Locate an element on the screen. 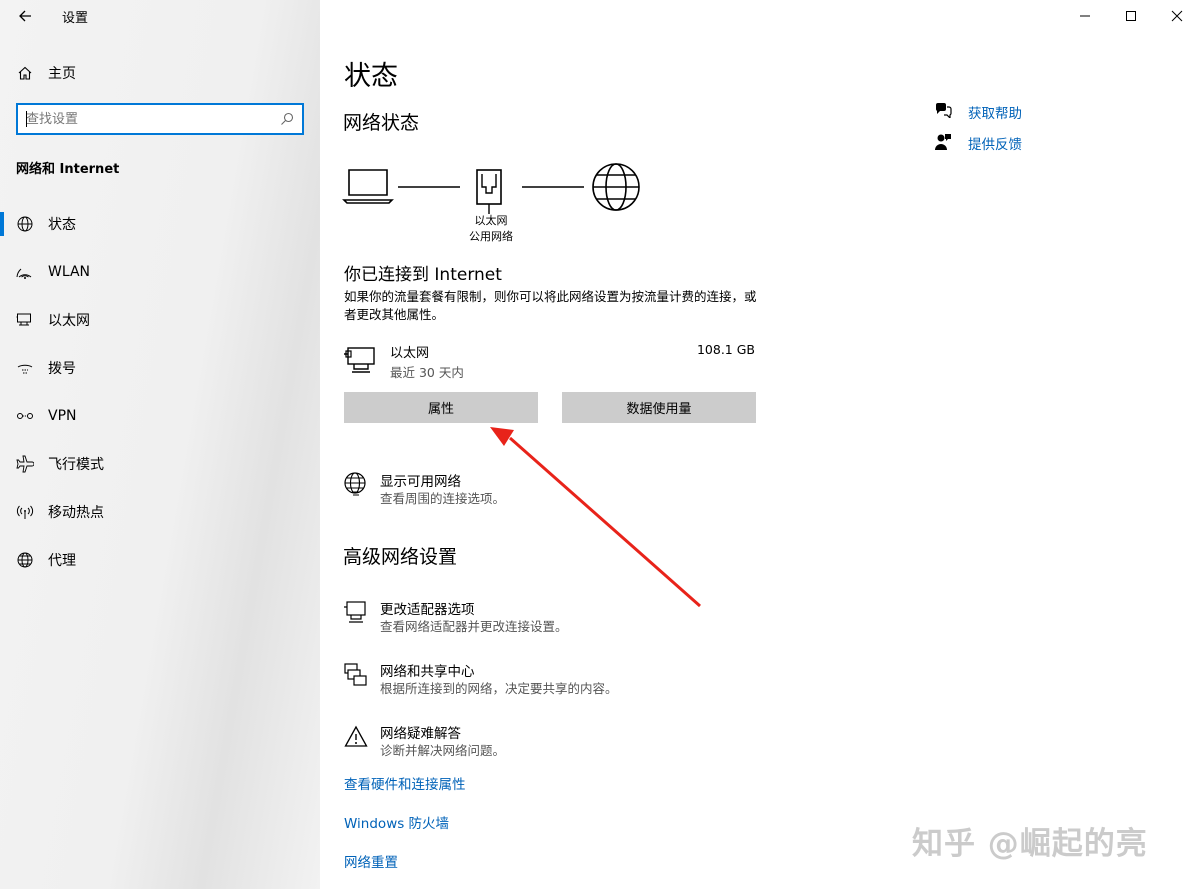 The width and height of the screenshot is (1200, 889). network-sharing-center-link: 网络和共享中心 根据所连接到的网络，决定要共享的内容。 is located at coordinates (554, 680).